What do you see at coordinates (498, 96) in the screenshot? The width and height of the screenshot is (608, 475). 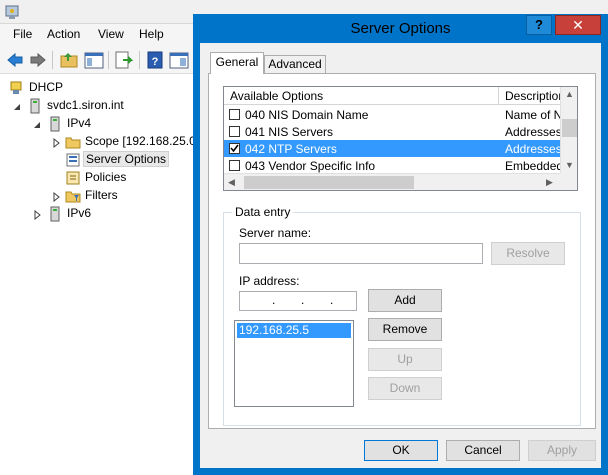 I see `column-divider` at bounding box center [498, 96].